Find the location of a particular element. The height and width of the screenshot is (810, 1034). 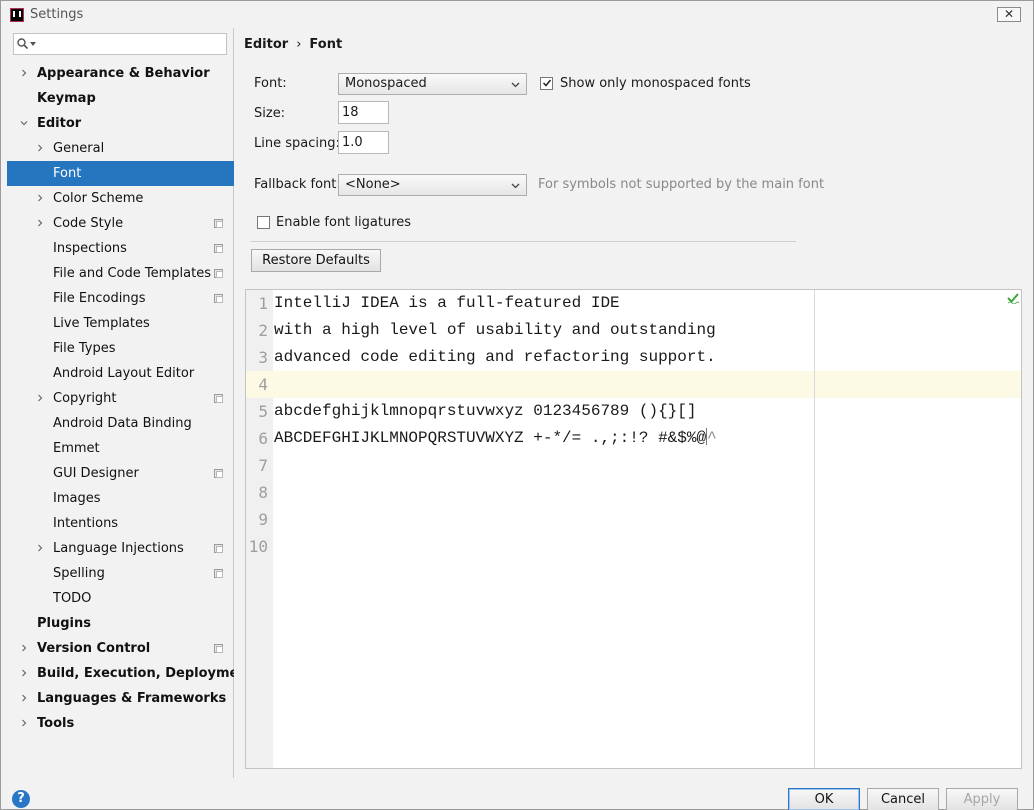

sidebar-item-intentions: Intentions is located at coordinates (120, 523).